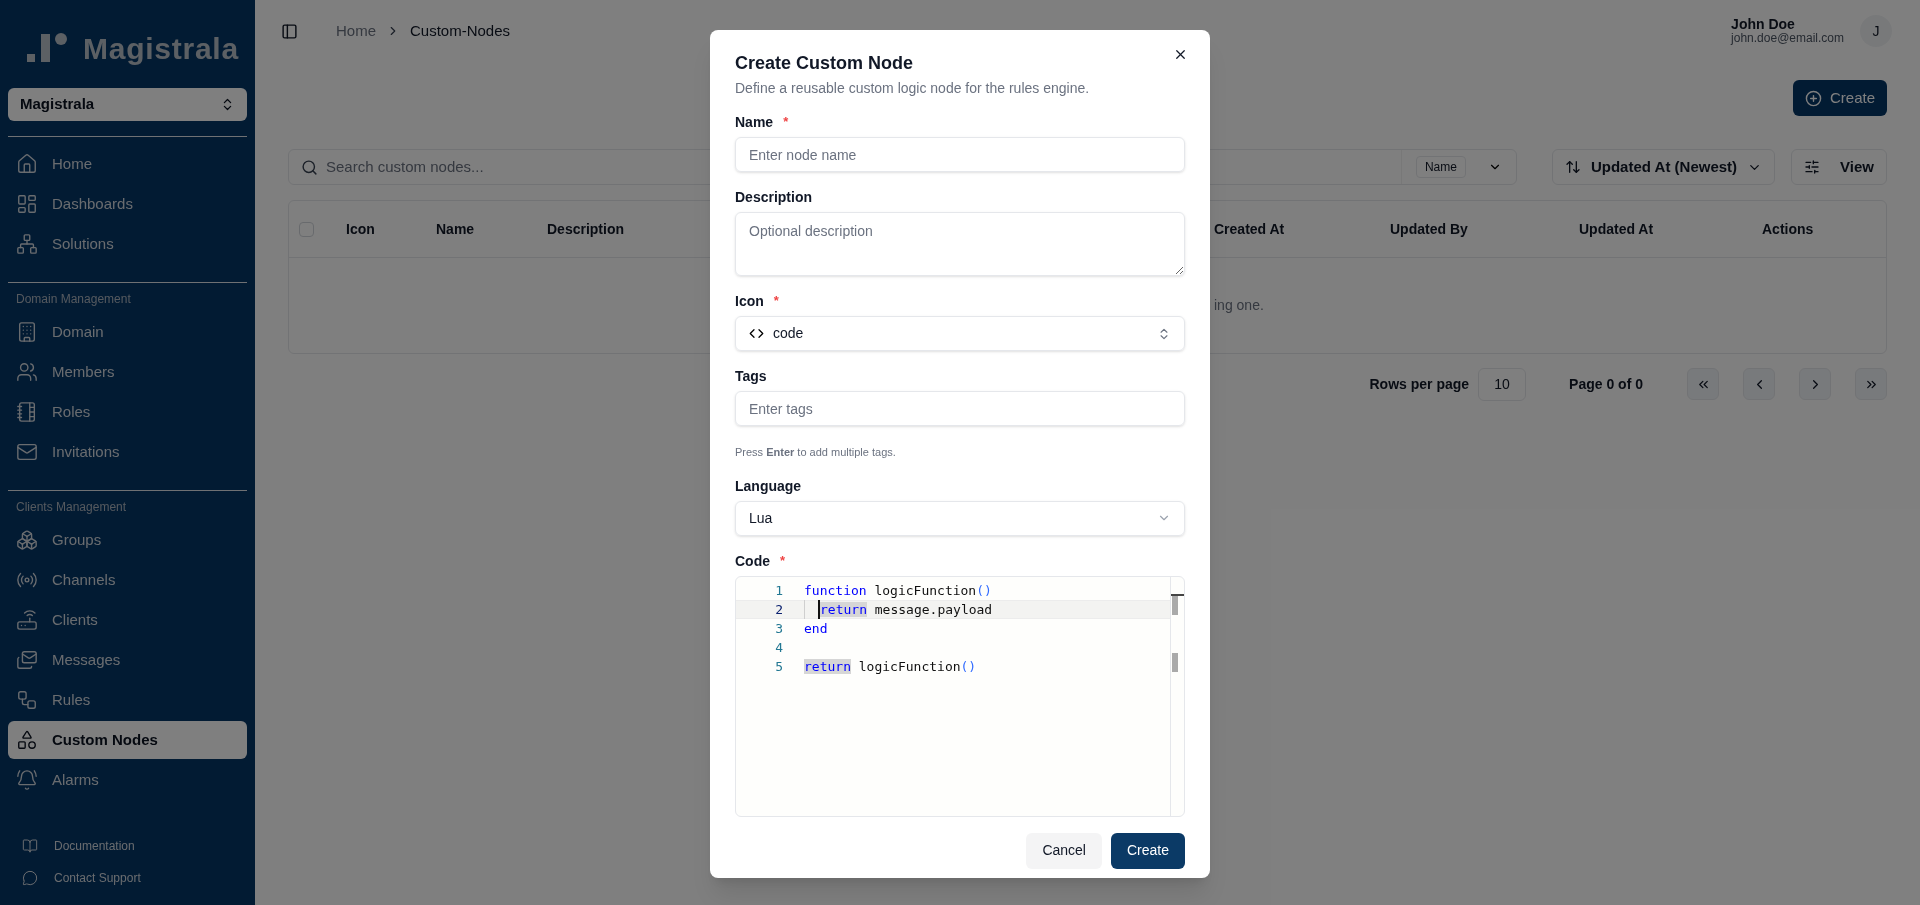 The width and height of the screenshot is (1920, 905). I want to click on view-button: View, so click(1839, 167).